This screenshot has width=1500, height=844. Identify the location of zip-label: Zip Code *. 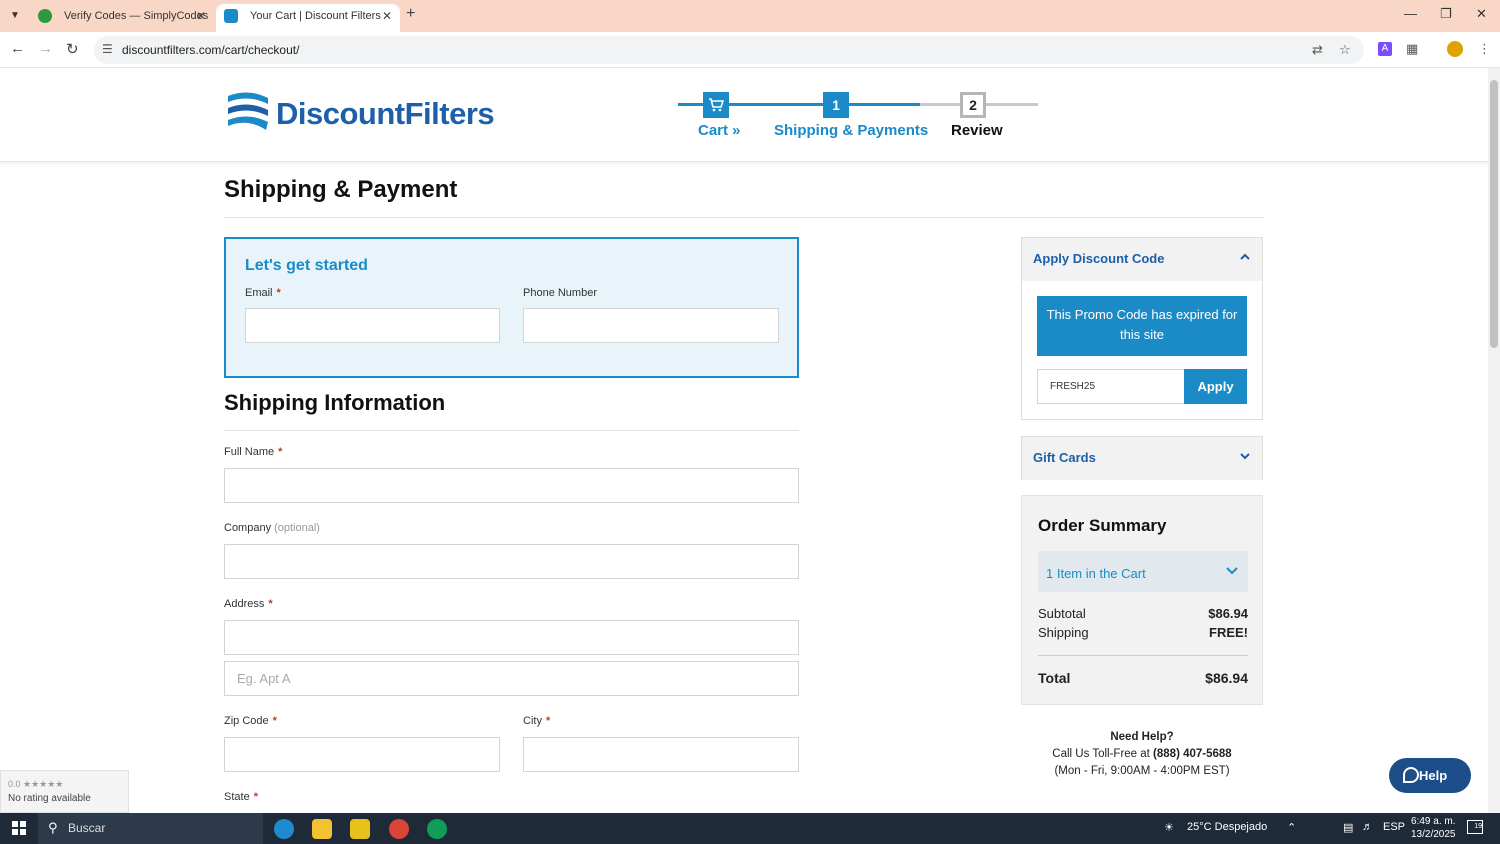
(250, 721).